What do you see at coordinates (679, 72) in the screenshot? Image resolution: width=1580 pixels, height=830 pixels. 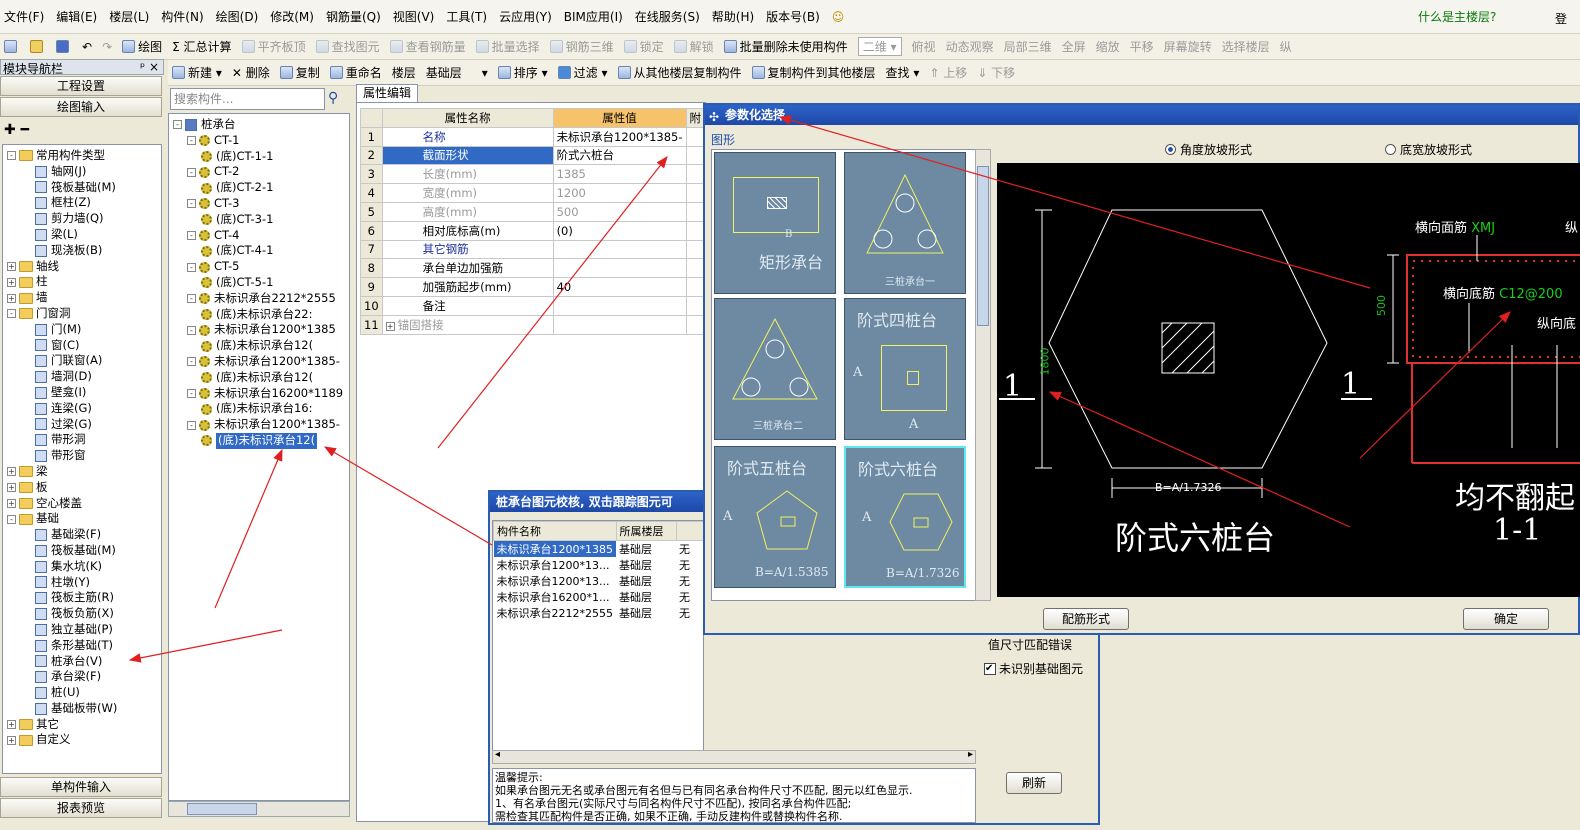 I see `copy-from-floor-button: 从其他楼层复制构件` at bounding box center [679, 72].